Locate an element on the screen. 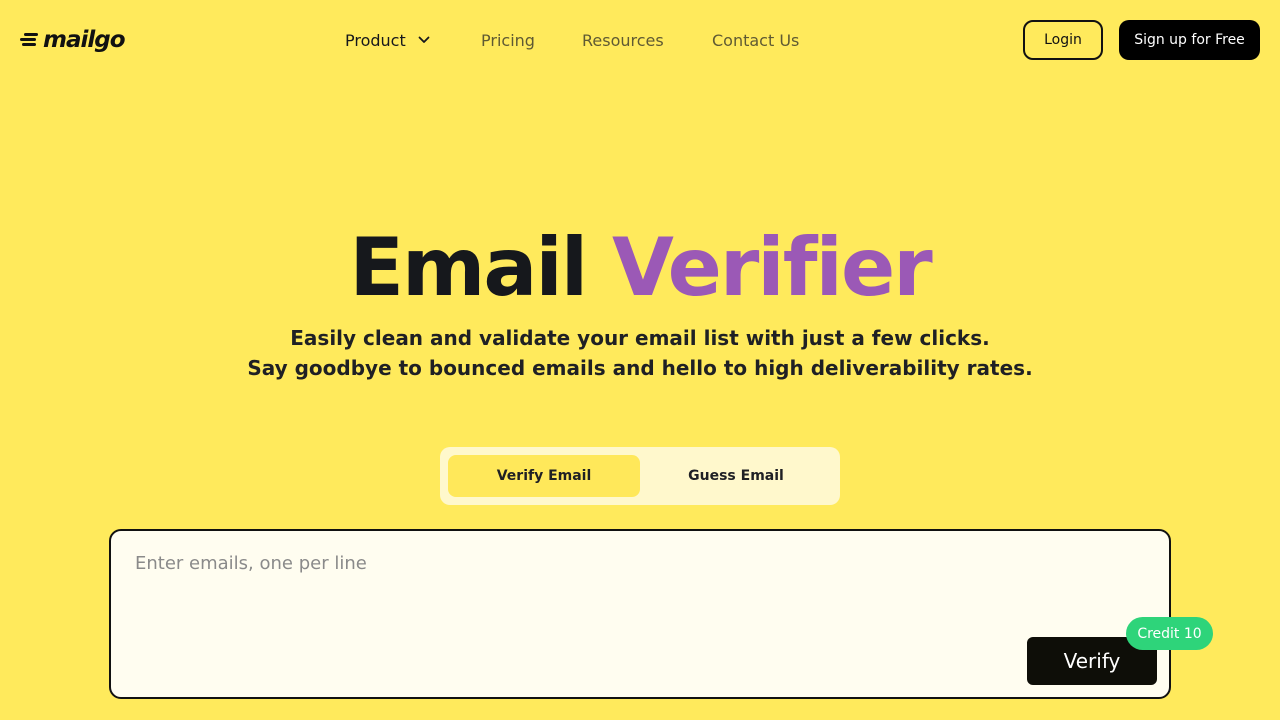  tab-verify-email: Verify Email is located at coordinates (544, 476).